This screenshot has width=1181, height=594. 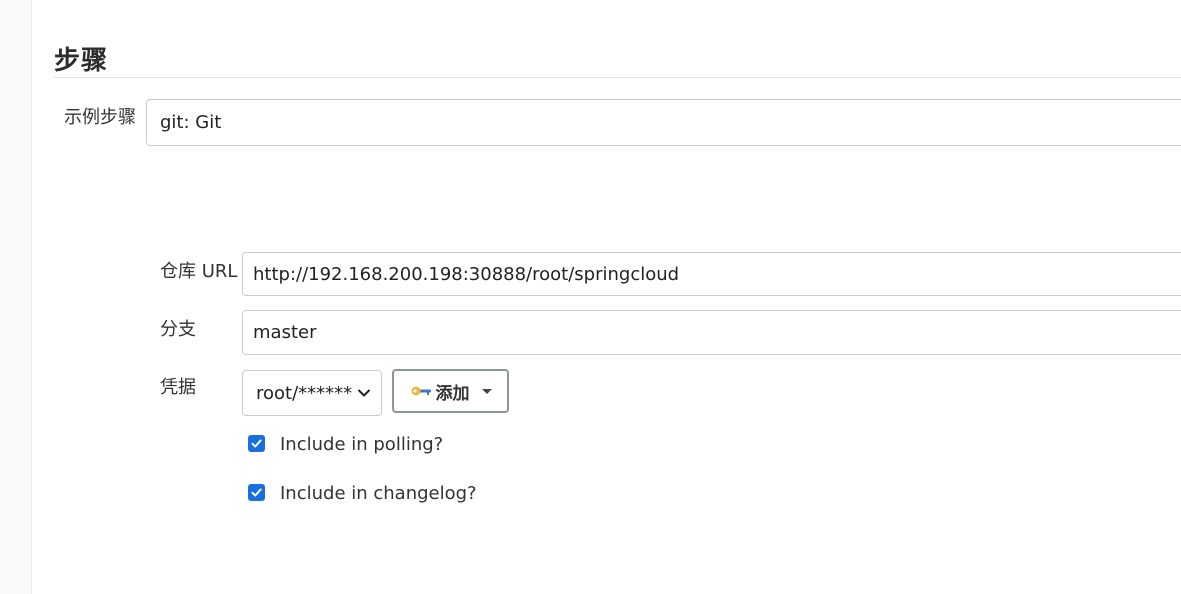 I want to click on sample-step-value: git: Git, so click(x=191, y=122).